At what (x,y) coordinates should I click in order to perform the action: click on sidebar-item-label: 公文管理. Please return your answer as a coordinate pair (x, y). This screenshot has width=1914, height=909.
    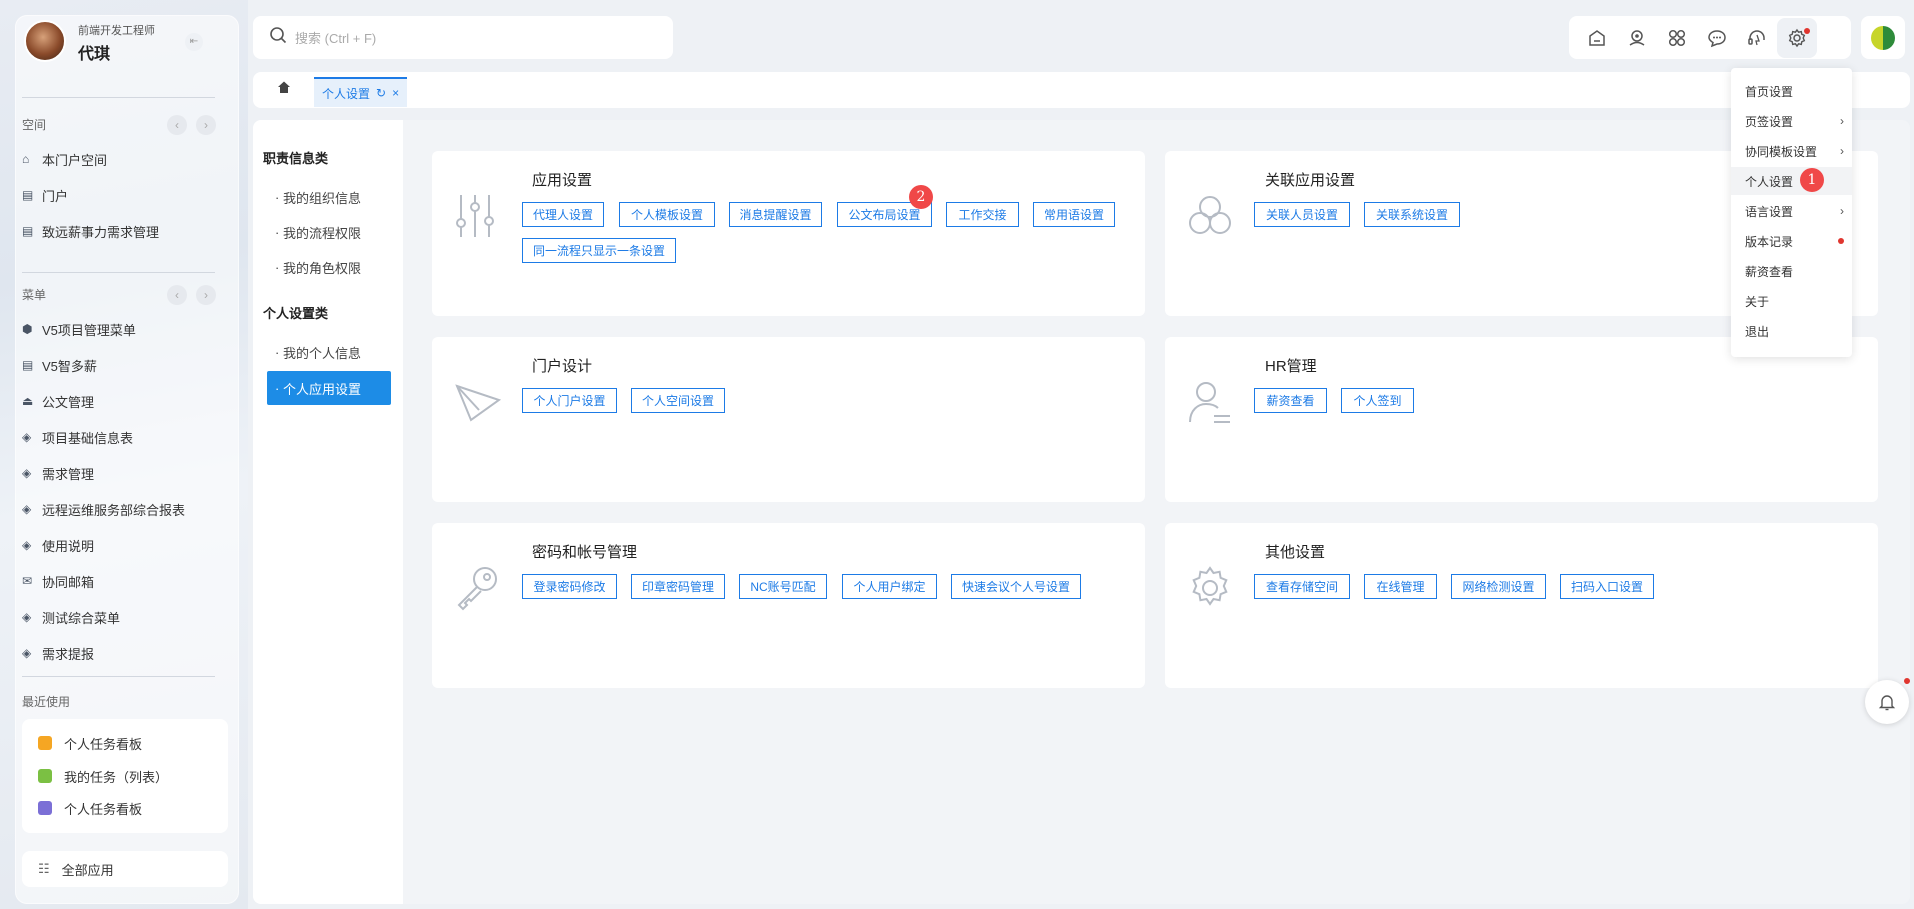
    Looking at the image, I should click on (68, 402).